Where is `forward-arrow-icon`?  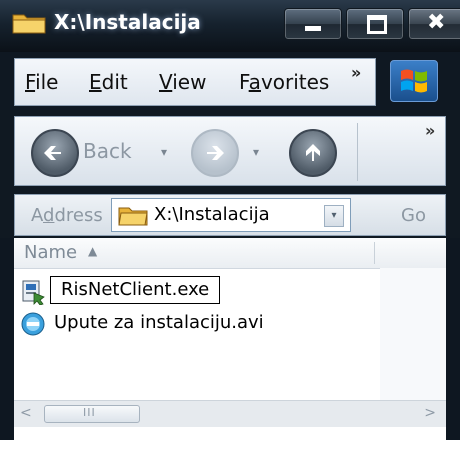
forward-arrow-icon is located at coordinates (215, 153).